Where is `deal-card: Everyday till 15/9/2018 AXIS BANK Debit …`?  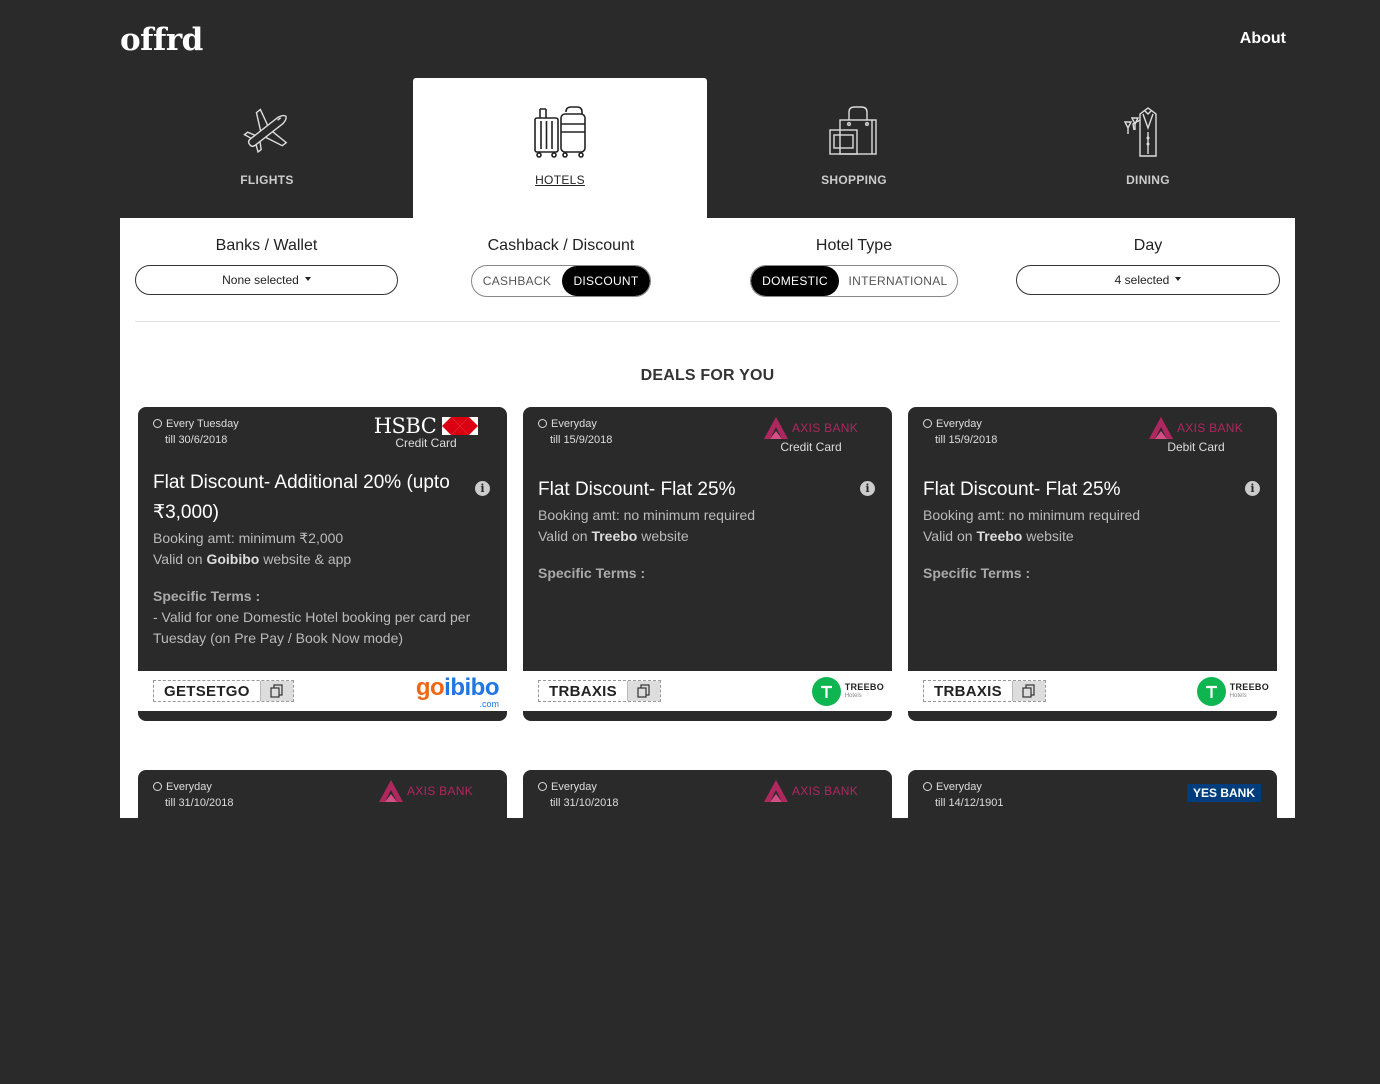 deal-card: Everyday till 15/9/2018 AXIS BANK Debit … is located at coordinates (1092, 564).